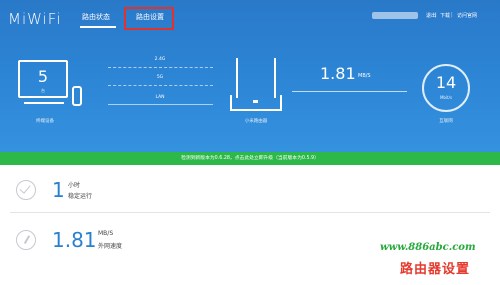 The height and width of the screenshot is (285, 500). Describe the element at coordinates (35, 19) in the screenshot. I see `app-logo: MiWiFi` at that location.